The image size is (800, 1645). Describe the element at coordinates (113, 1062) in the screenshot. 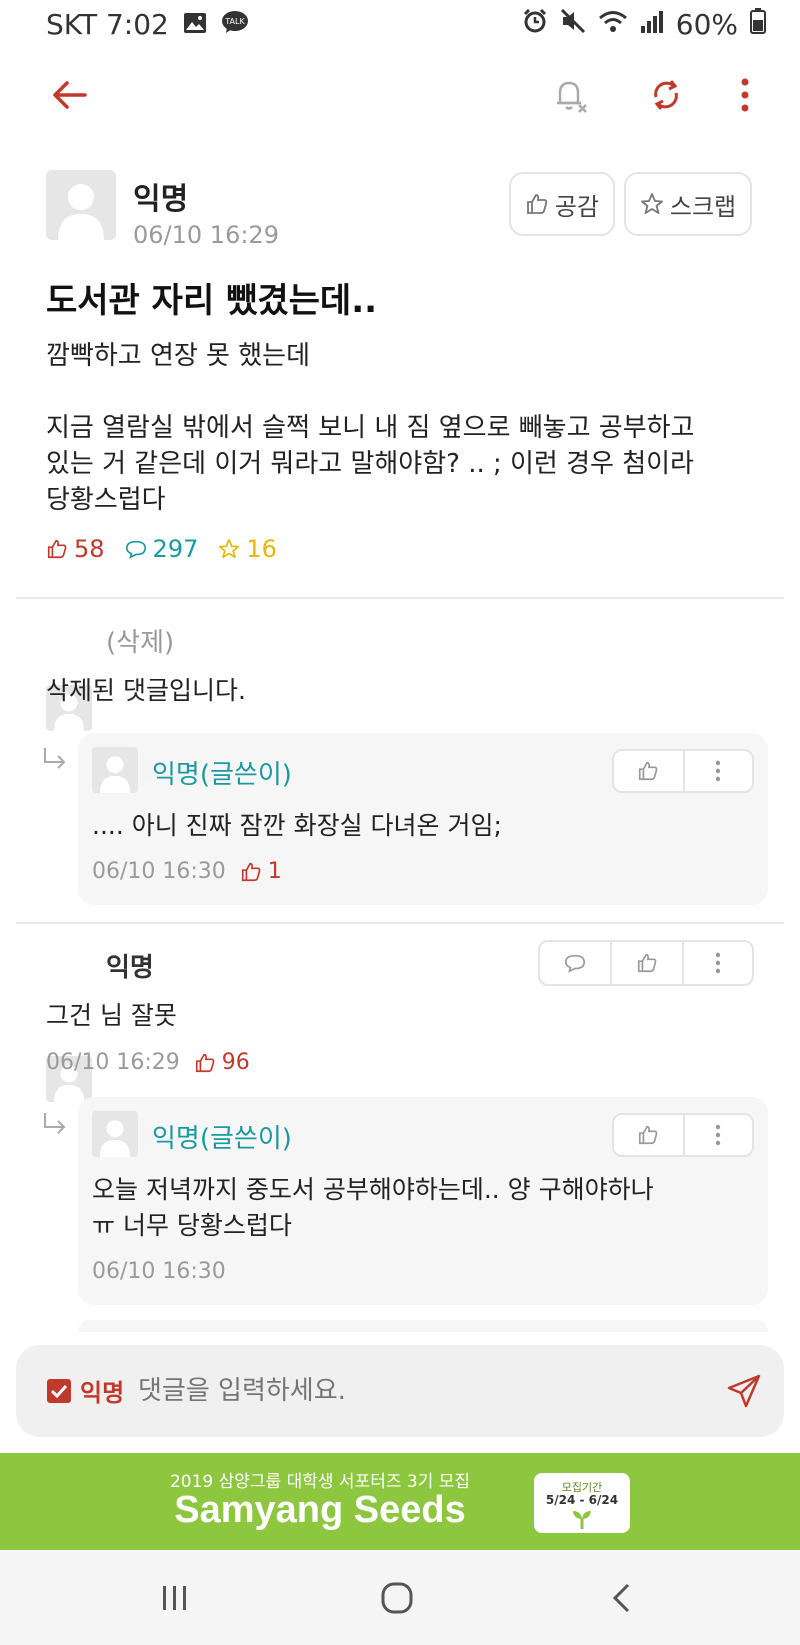

I see `comment-time: 06/10 16:29` at that location.